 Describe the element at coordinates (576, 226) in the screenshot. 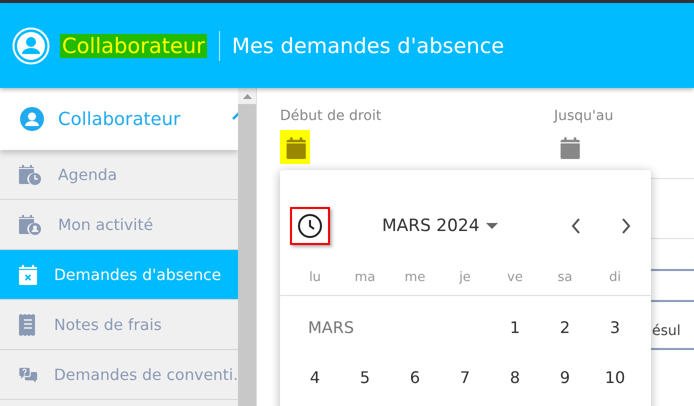

I see `previous-button` at that location.